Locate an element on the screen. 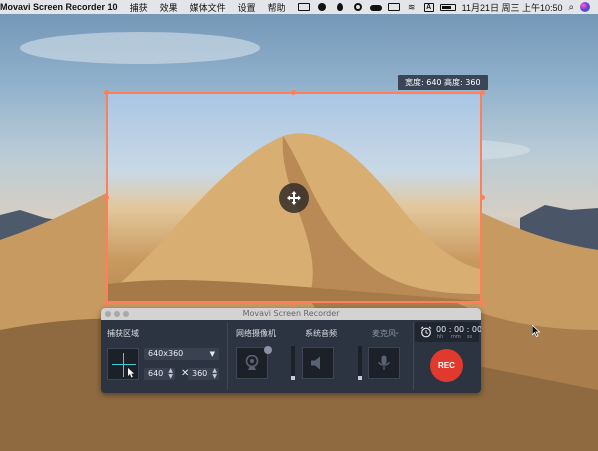  close-window-button is located at coordinates (108, 314).